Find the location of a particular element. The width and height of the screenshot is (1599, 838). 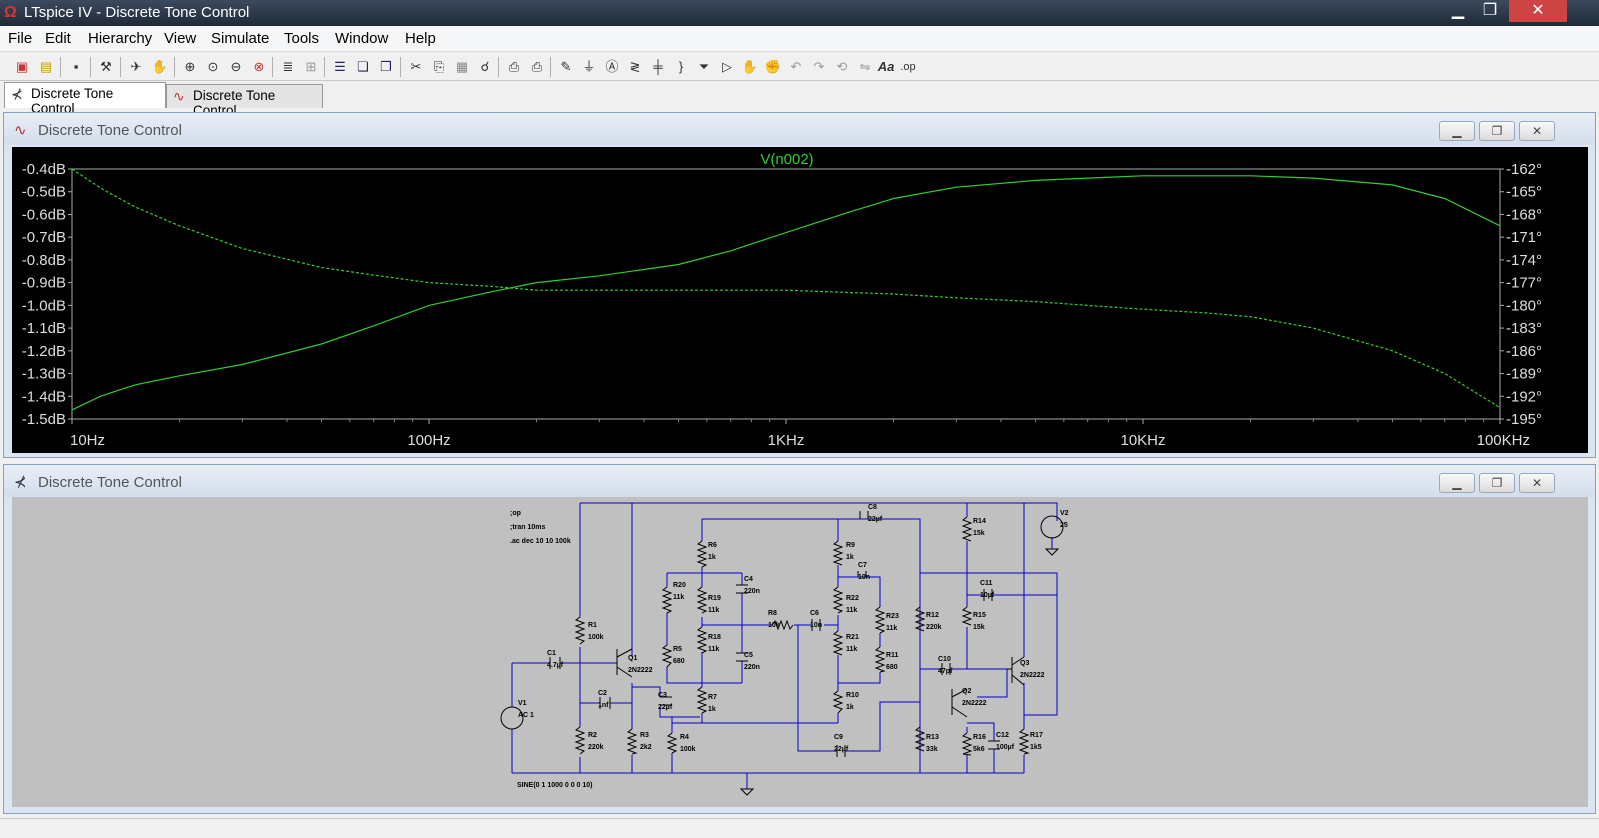

ground-icon: ⏚ is located at coordinates (589, 67).